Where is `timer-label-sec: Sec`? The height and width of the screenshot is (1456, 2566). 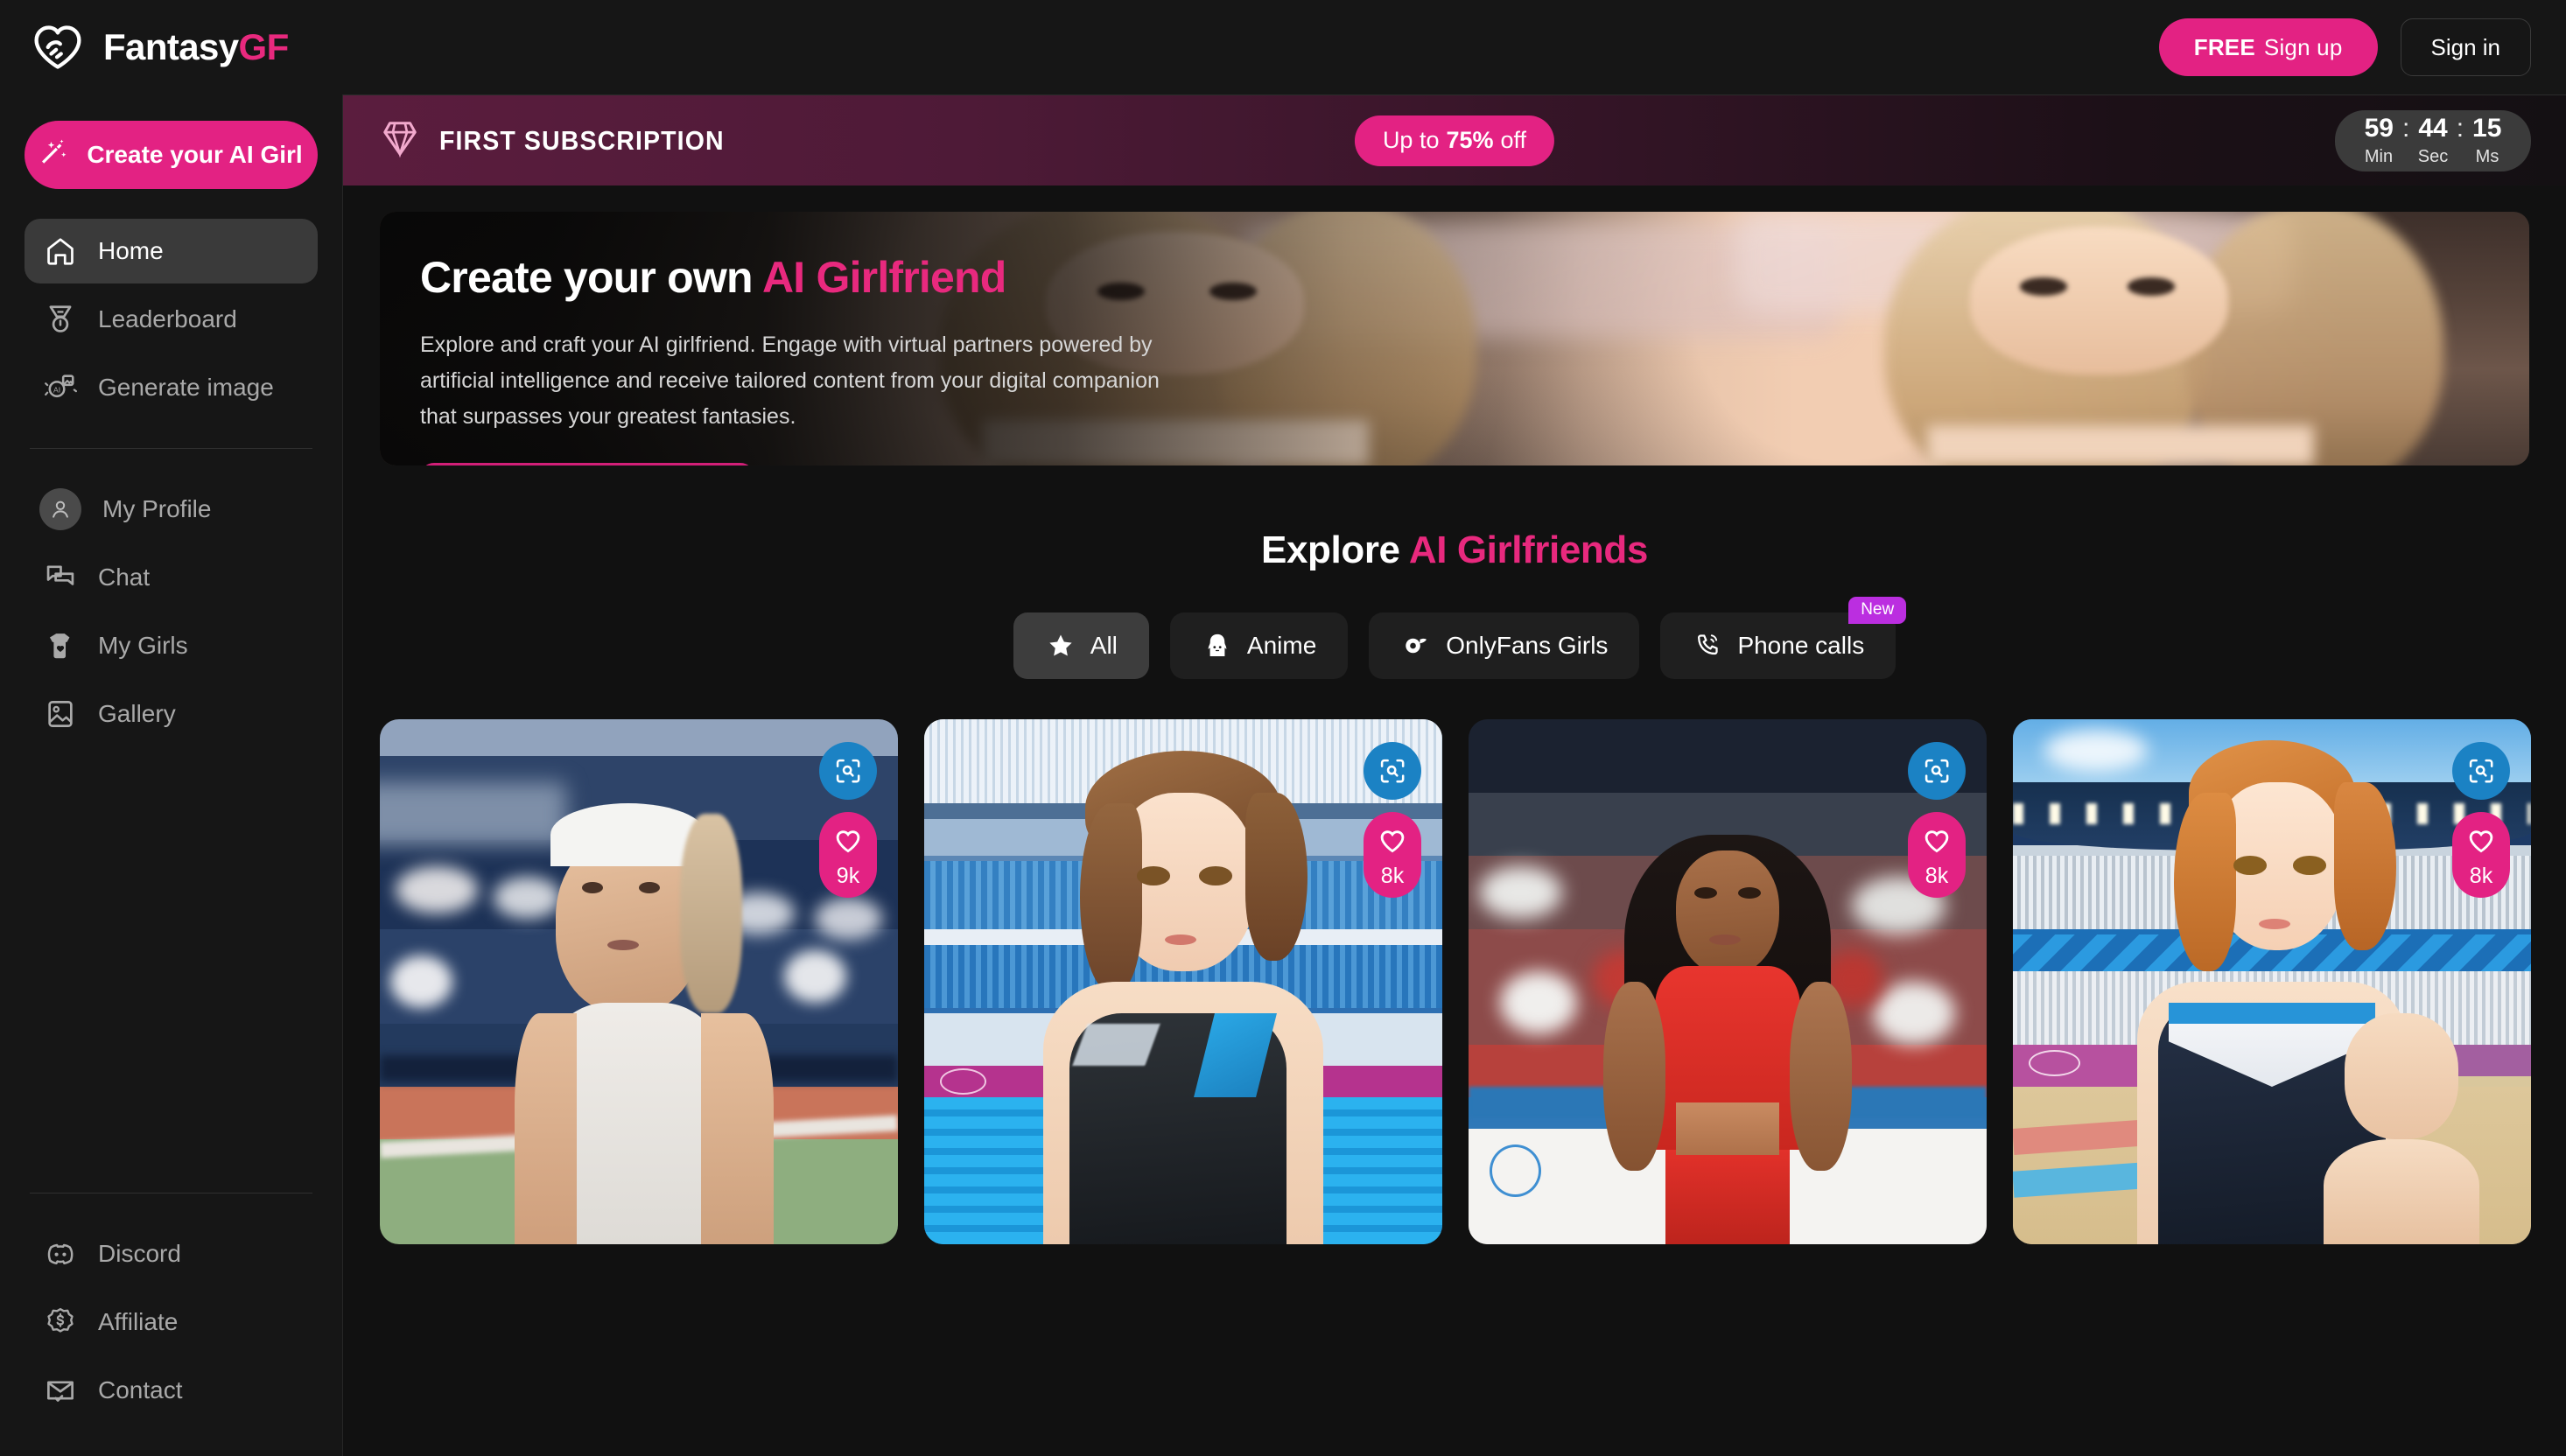
timer-label-sec: Sec is located at coordinates (2433, 156).